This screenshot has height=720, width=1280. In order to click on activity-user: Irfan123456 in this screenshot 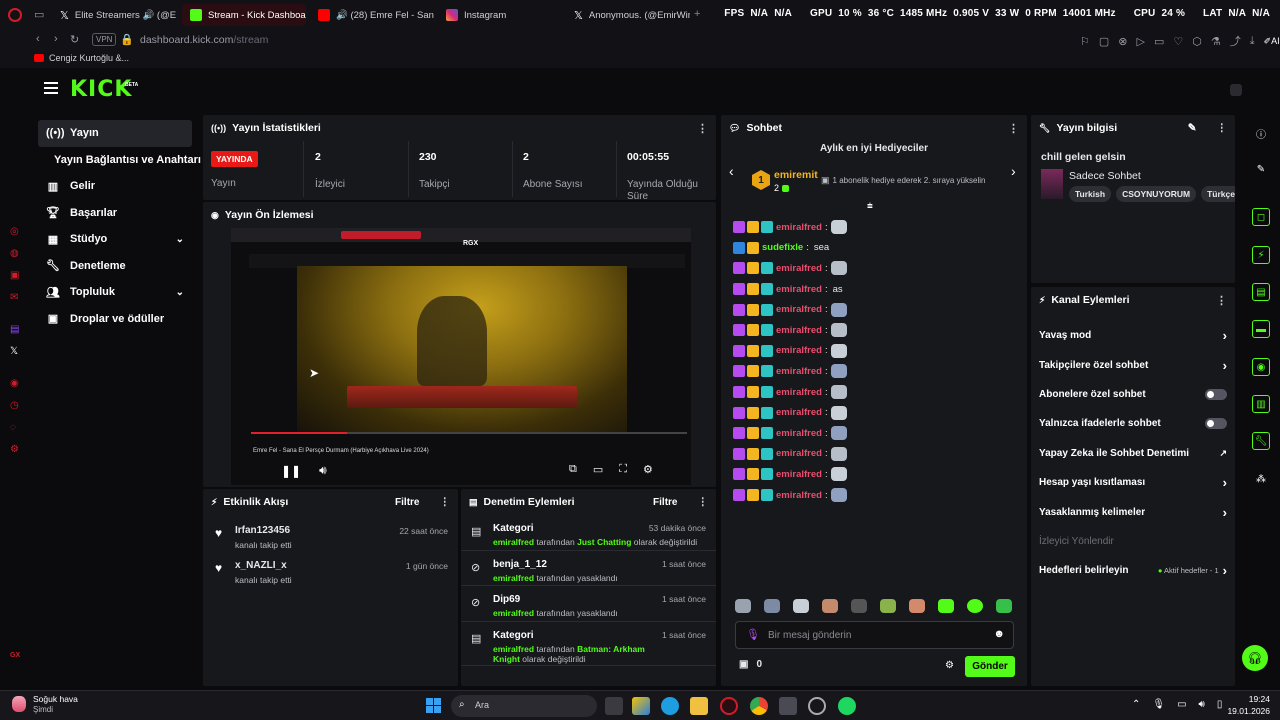, I will do `click(262, 530)`.